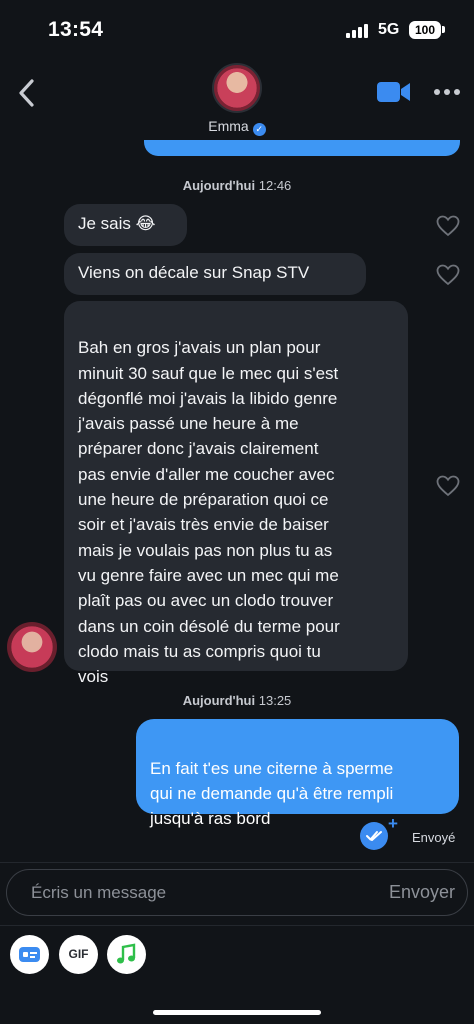  I want to click on sent-label: Envoyé, so click(434, 837).